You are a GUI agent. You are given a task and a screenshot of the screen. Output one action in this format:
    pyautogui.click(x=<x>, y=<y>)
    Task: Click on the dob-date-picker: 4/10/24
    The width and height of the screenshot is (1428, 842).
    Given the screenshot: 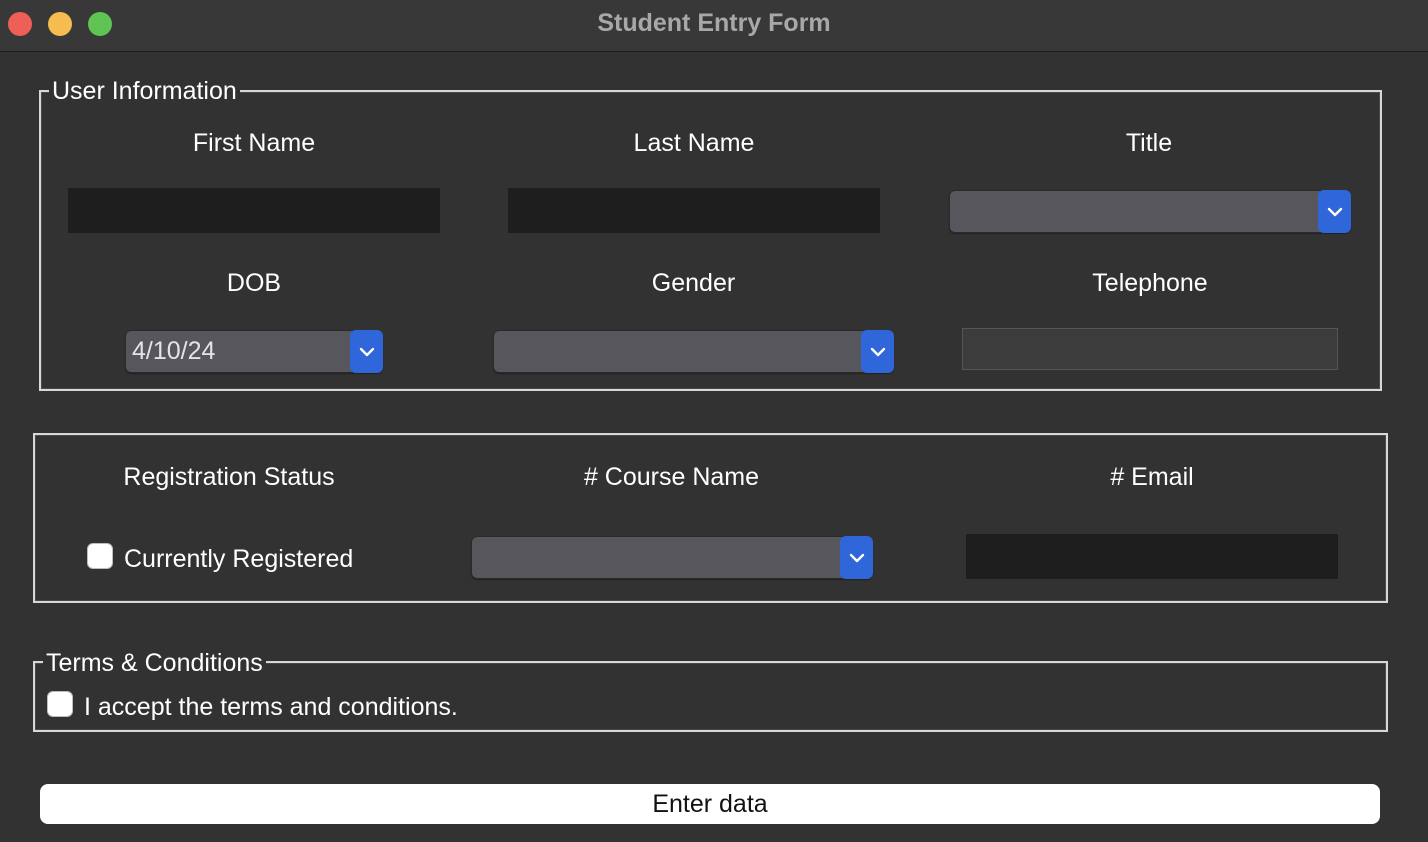 What is the action you would take?
    pyautogui.click(x=254, y=351)
    